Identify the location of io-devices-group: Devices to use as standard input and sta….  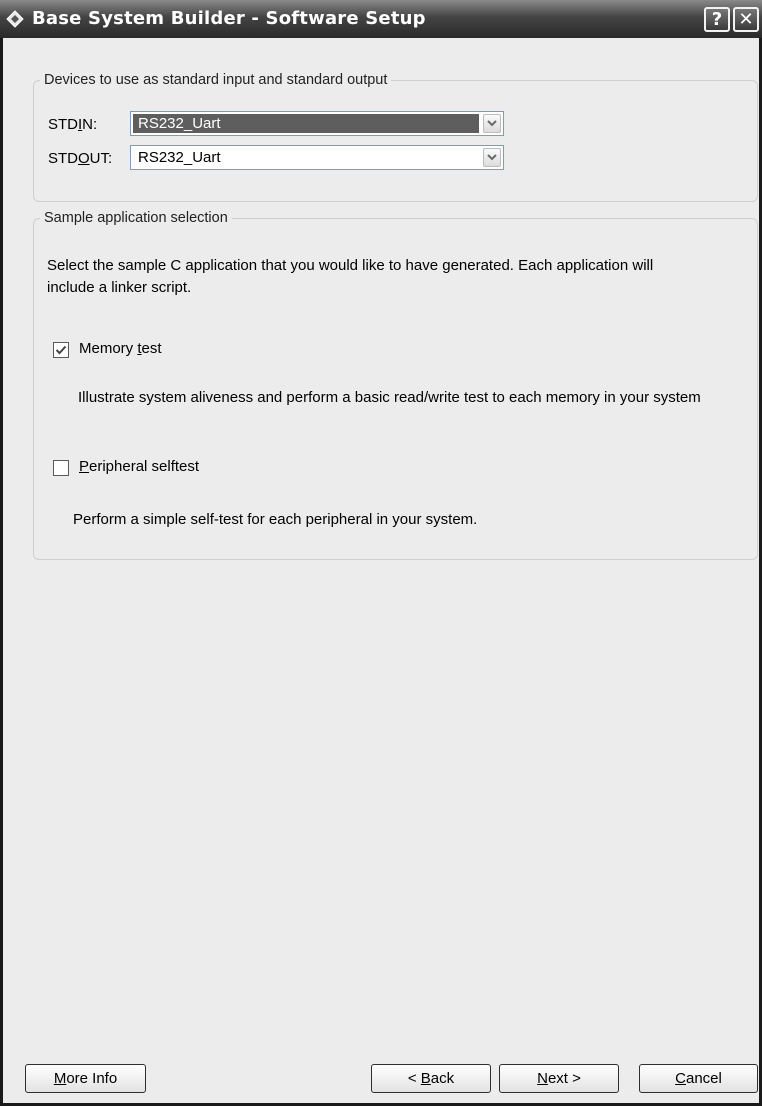
(395, 137).